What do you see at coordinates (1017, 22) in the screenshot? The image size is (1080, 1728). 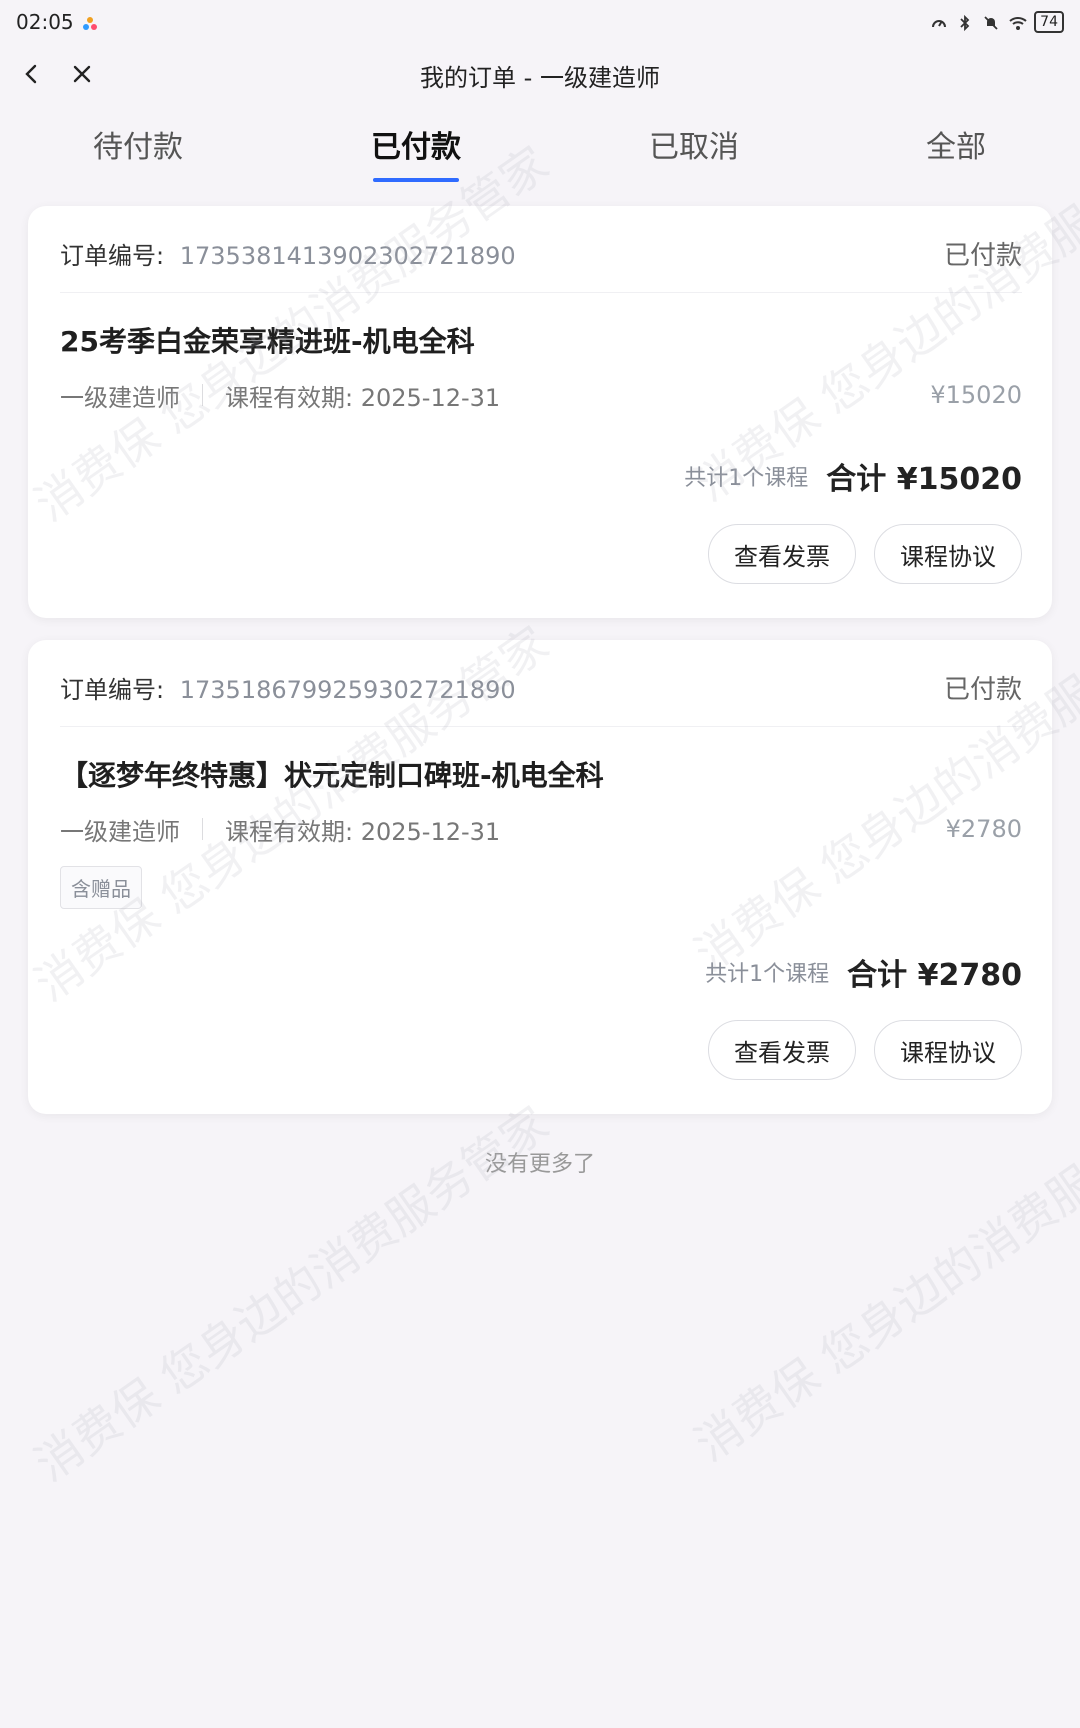 I see `wifi-icon` at bounding box center [1017, 22].